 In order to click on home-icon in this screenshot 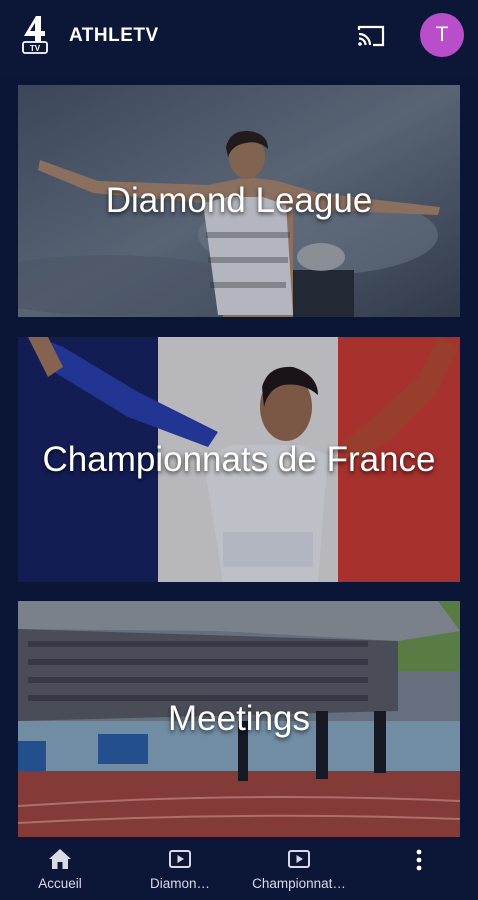, I will do `click(60, 859)`.